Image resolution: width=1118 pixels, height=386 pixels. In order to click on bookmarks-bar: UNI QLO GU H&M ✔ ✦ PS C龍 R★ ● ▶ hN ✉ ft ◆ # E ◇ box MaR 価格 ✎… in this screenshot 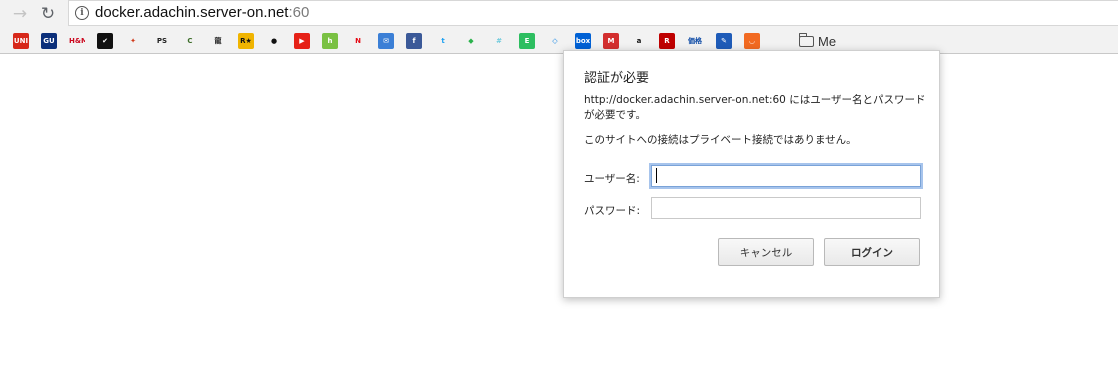, I will do `click(559, 41)`.